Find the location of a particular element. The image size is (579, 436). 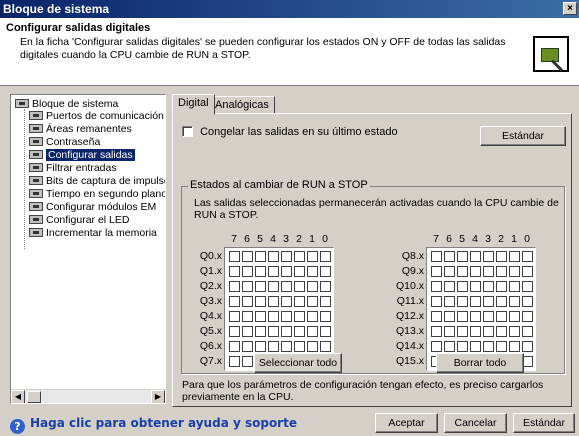

cancel-button: Cancelar is located at coordinates (475, 423).